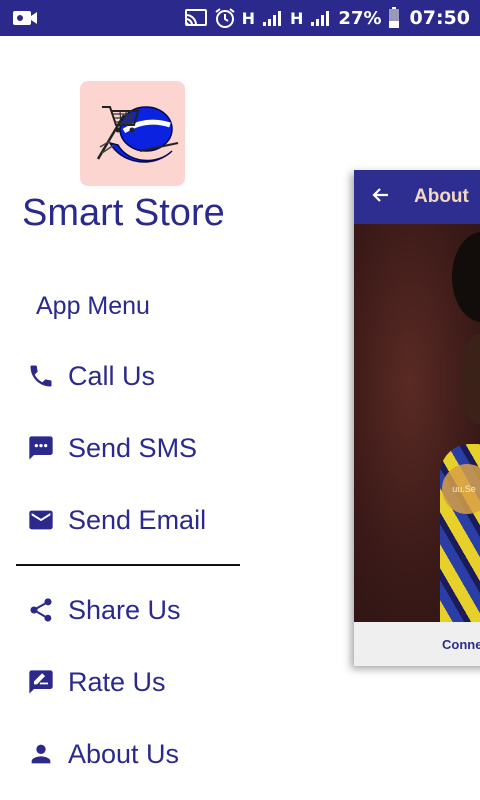 Image resolution: width=480 pixels, height=800 pixels. Describe the element at coordinates (124, 609) in the screenshot. I see `menu-item-label: Share Us` at that location.